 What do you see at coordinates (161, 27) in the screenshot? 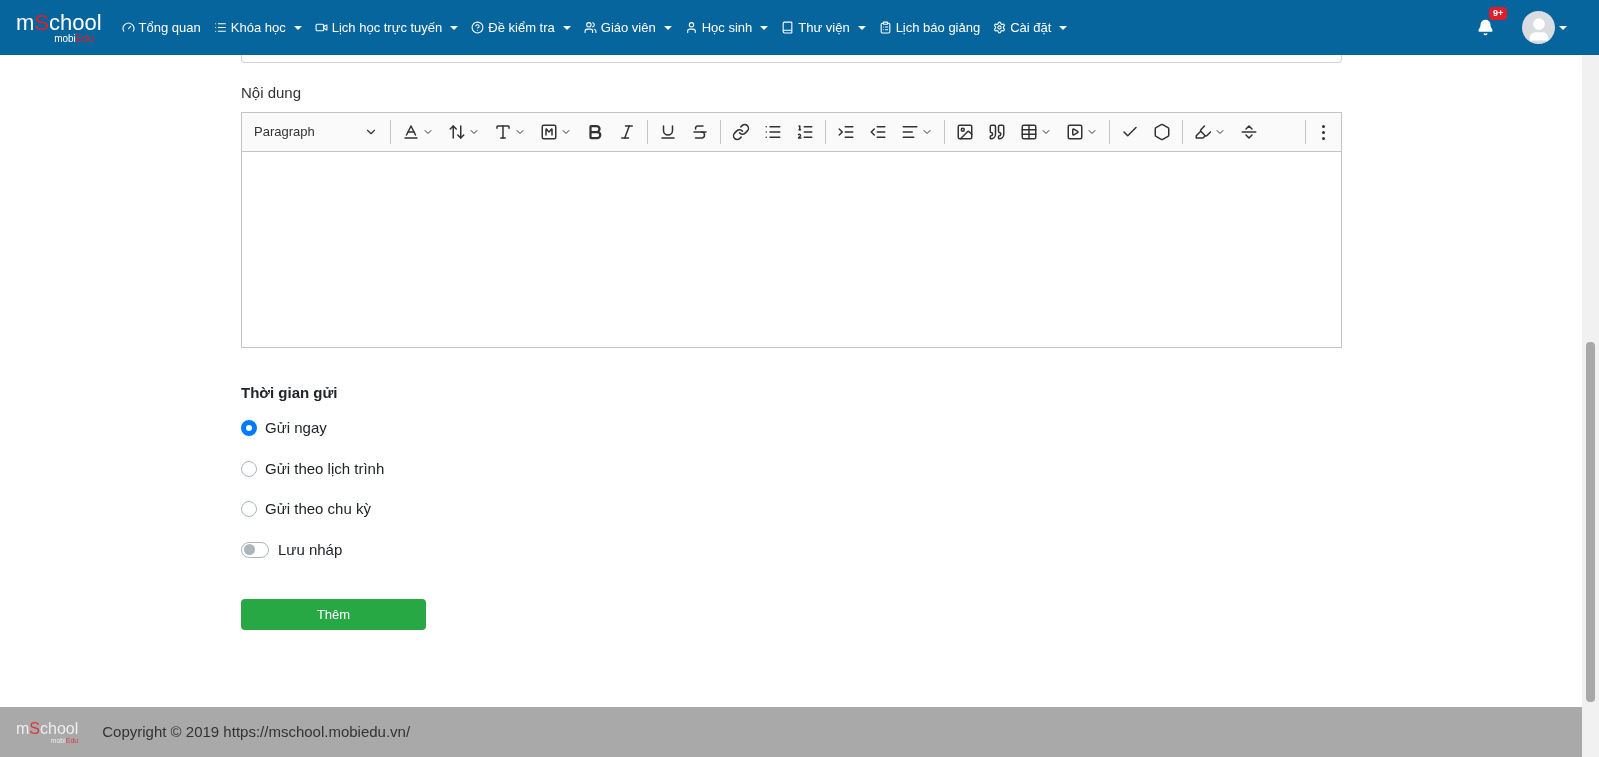
I see `nav-link: Tổng quan` at bounding box center [161, 27].